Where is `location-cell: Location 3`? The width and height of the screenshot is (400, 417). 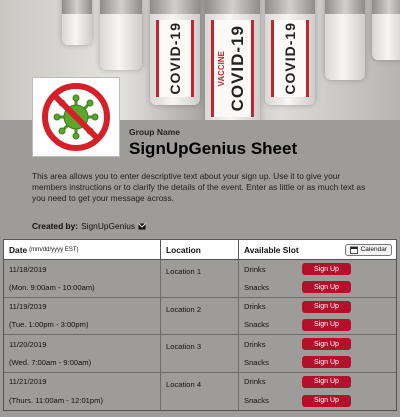 location-cell: Location 3 is located at coordinates (200, 353).